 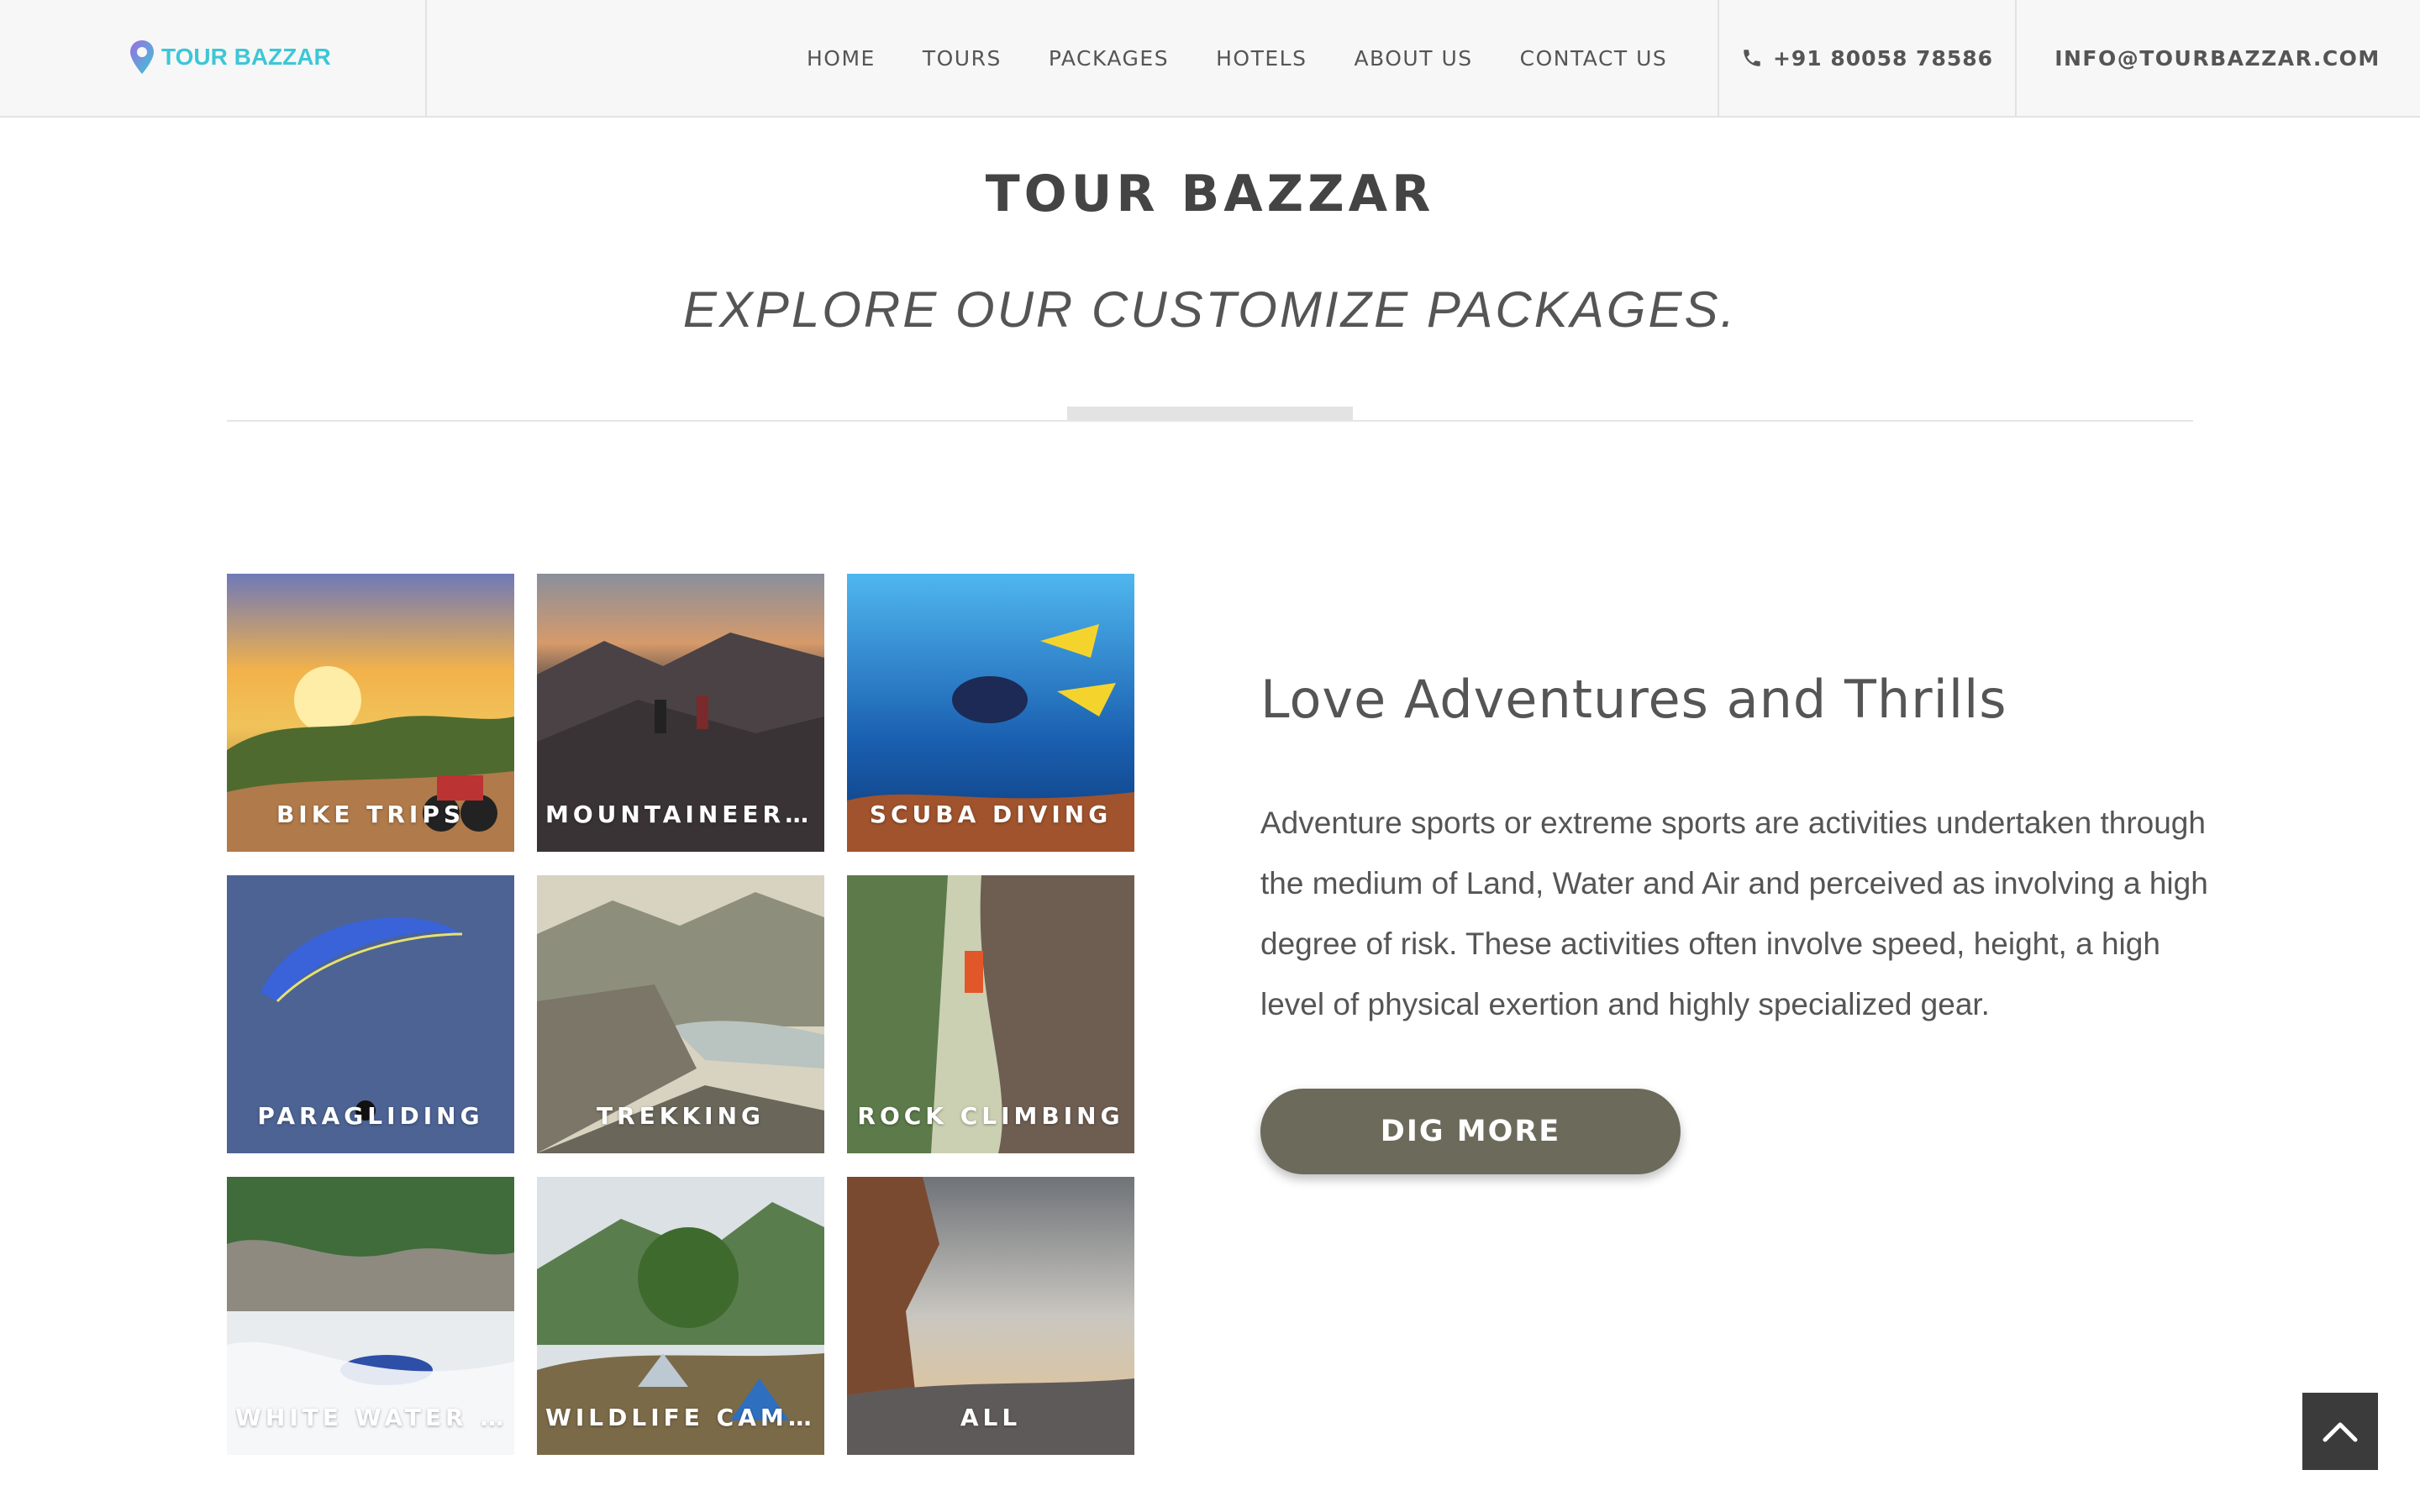 What do you see at coordinates (962, 58) in the screenshot?
I see `nav-tours: TOURS` at bounding box center [962, 58].